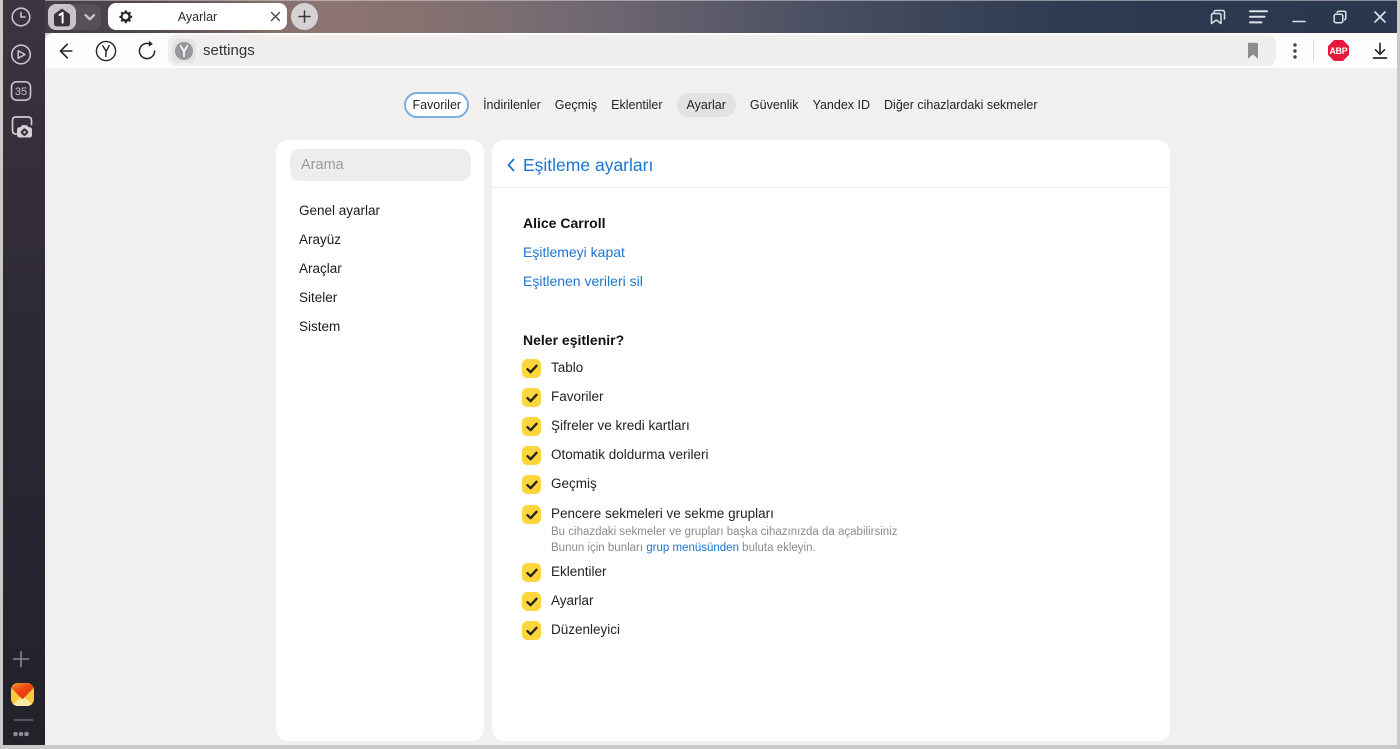 The image size is (1400, 749). I want to click on svg-text: 35, so click(21, 92).